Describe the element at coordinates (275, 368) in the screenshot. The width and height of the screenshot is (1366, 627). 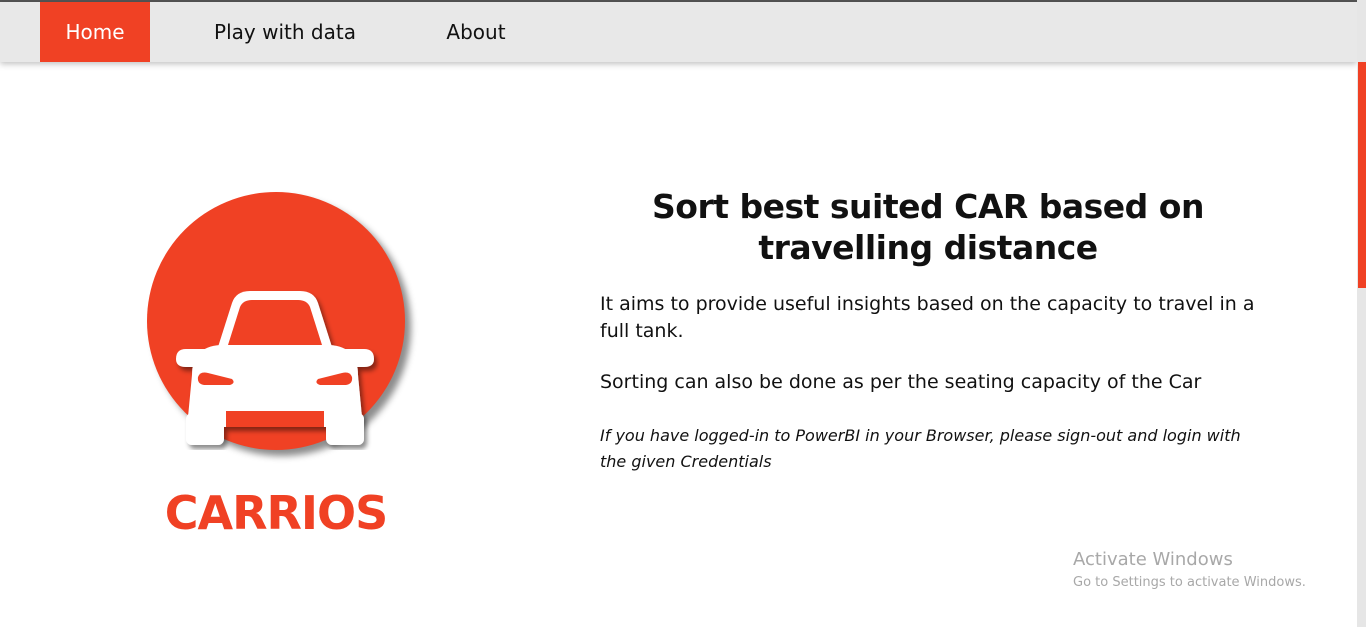
I see `car-icon` at that location.